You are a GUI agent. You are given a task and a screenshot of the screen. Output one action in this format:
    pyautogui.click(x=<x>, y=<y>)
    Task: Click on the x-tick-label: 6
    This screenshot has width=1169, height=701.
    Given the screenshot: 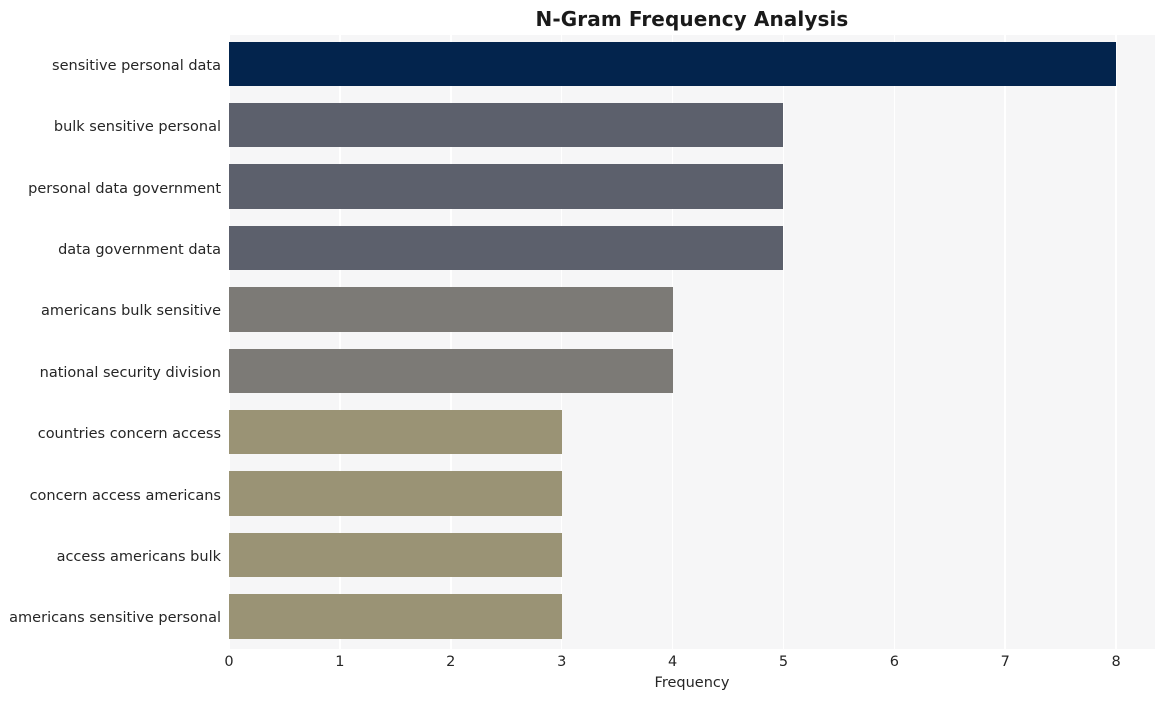 What is the action you would take?
    pyautogui.click(x=894, y=662)
    